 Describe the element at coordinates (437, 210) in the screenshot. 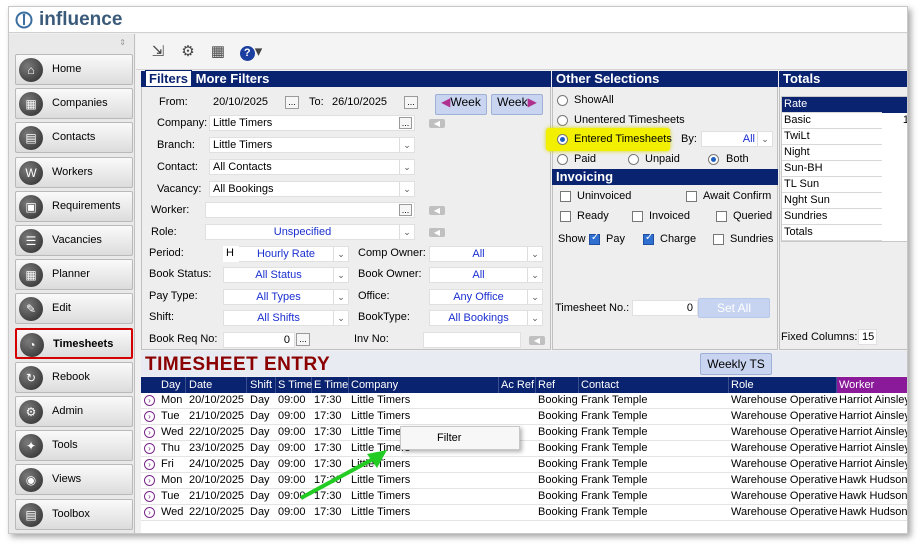

I see `worker-clear-arrow-icon: ◀` at that location.